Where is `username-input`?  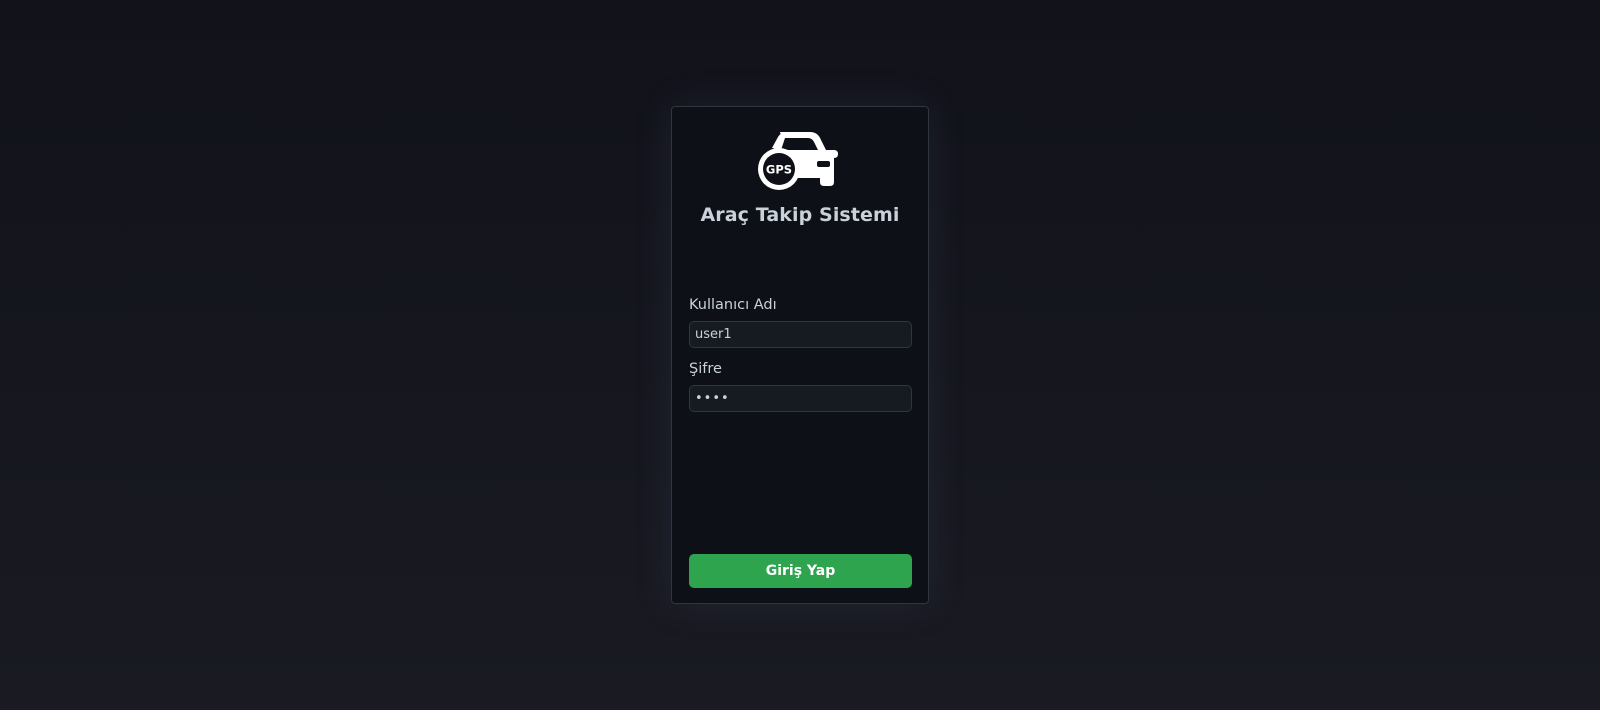 username-input is located at coordinates (800, 334).